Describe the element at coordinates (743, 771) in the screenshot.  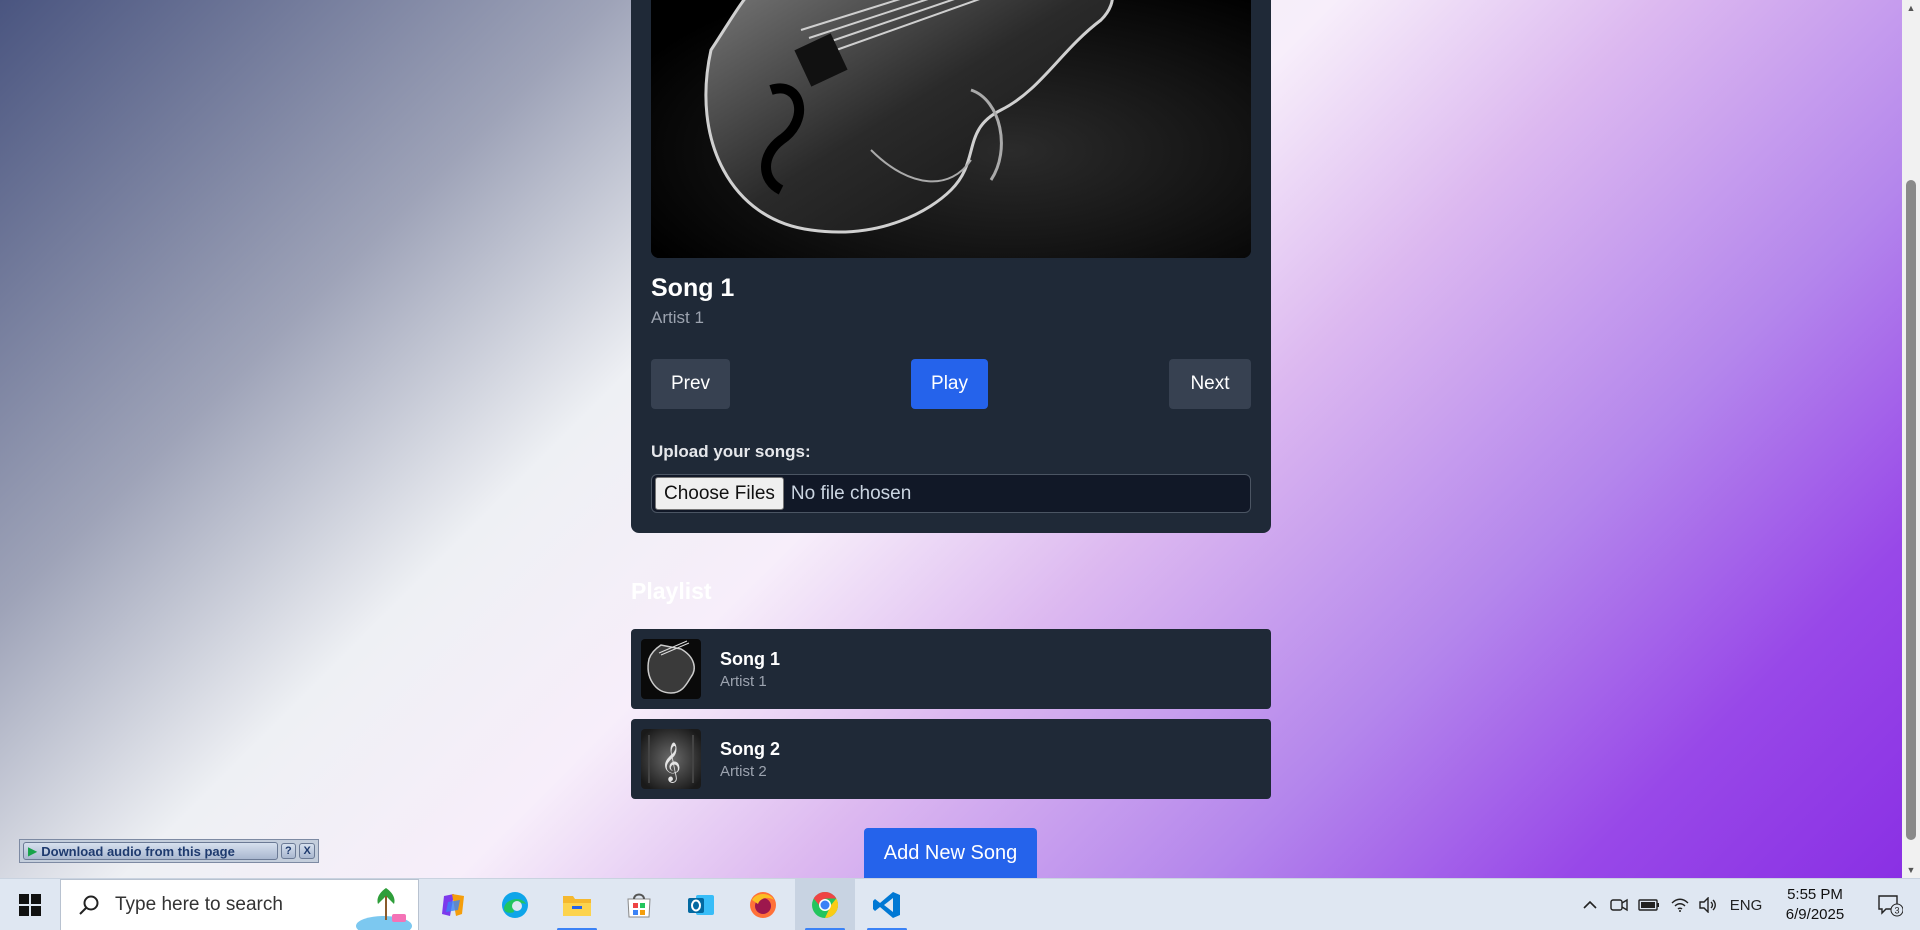
I see `playlist-item-artist: Artist 2` at that location.